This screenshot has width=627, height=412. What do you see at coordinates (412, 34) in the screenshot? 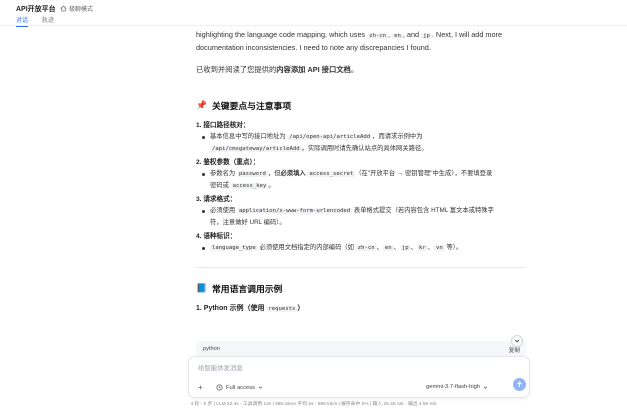
I see `intro-text-3: , and` at bounding box center [412, 34].